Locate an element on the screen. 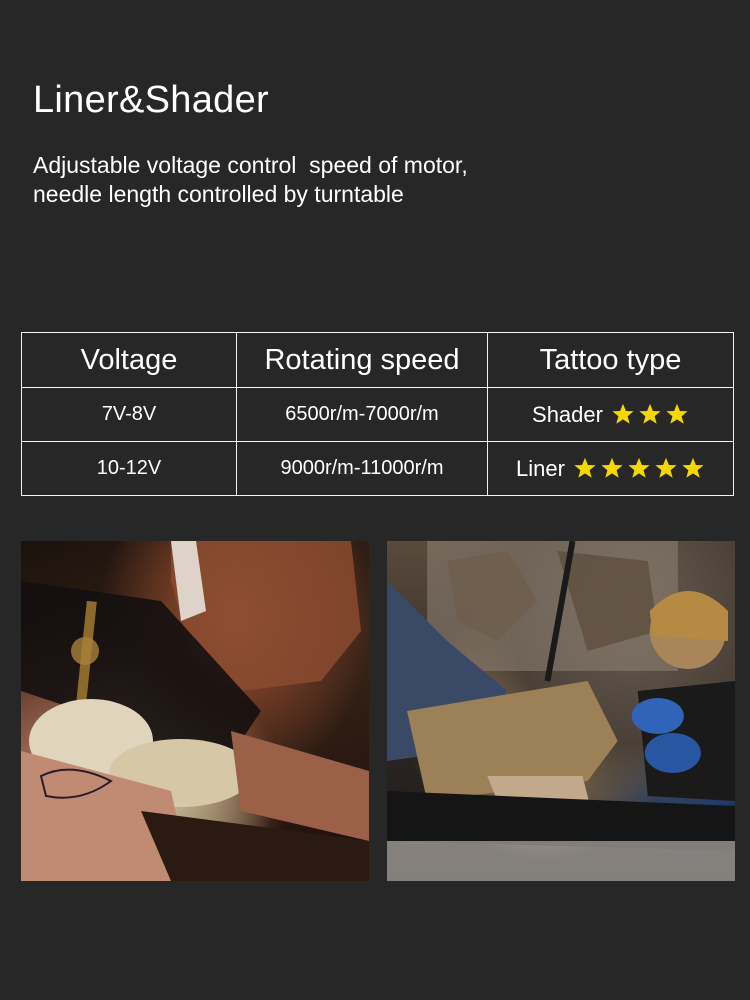 Image resolution: width=750 pixels, height=1000 pixels. header-tattoo-type: Tattoo type is located at coordinates (610, 360).